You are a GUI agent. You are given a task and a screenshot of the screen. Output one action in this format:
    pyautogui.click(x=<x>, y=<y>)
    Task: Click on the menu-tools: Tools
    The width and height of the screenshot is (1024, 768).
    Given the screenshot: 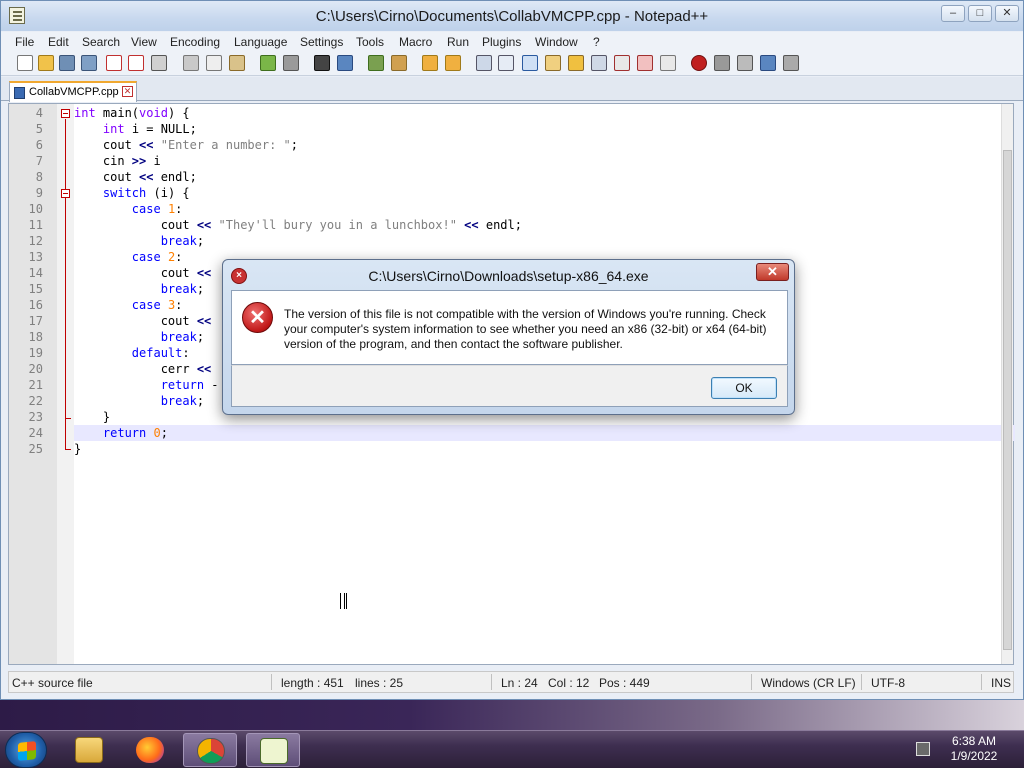 What is the action you would take?
    pyautogui.click(x=370, y=42)
    